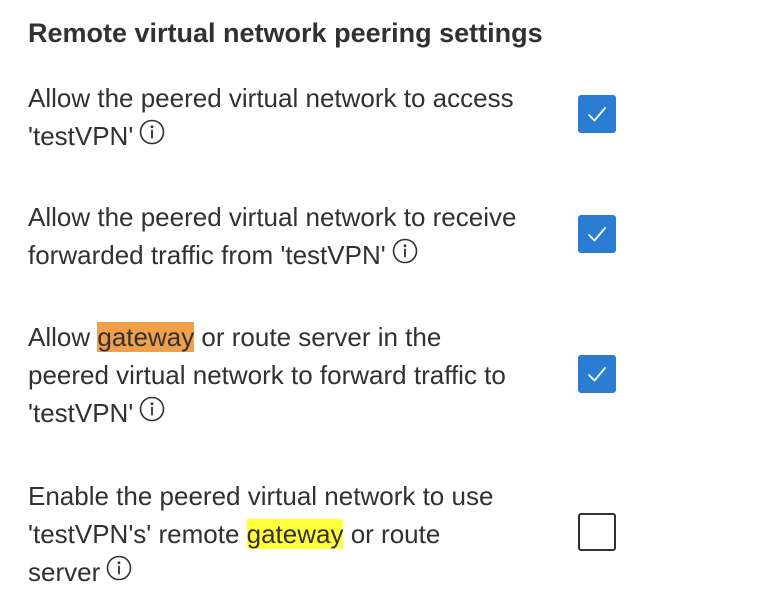 The width and height of the screenshot is (780, 602). I want to click on allow-access-checkbox, so click(597, 114).